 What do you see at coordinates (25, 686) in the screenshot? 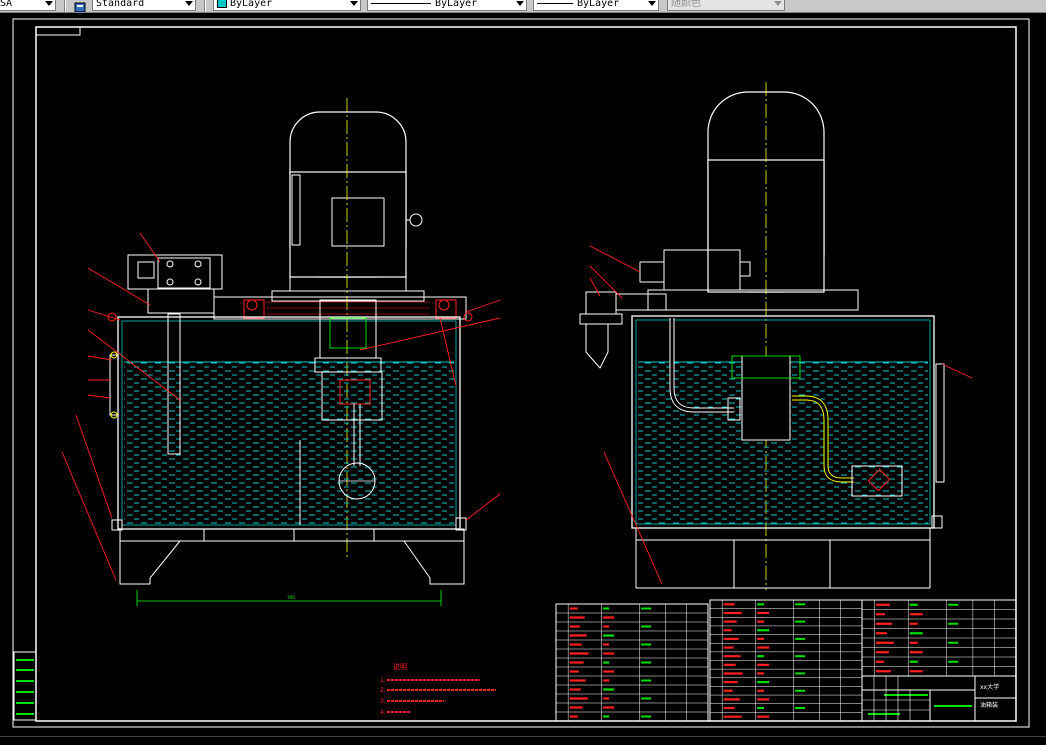
I see `revision-block` at bounding box center [25, 686].